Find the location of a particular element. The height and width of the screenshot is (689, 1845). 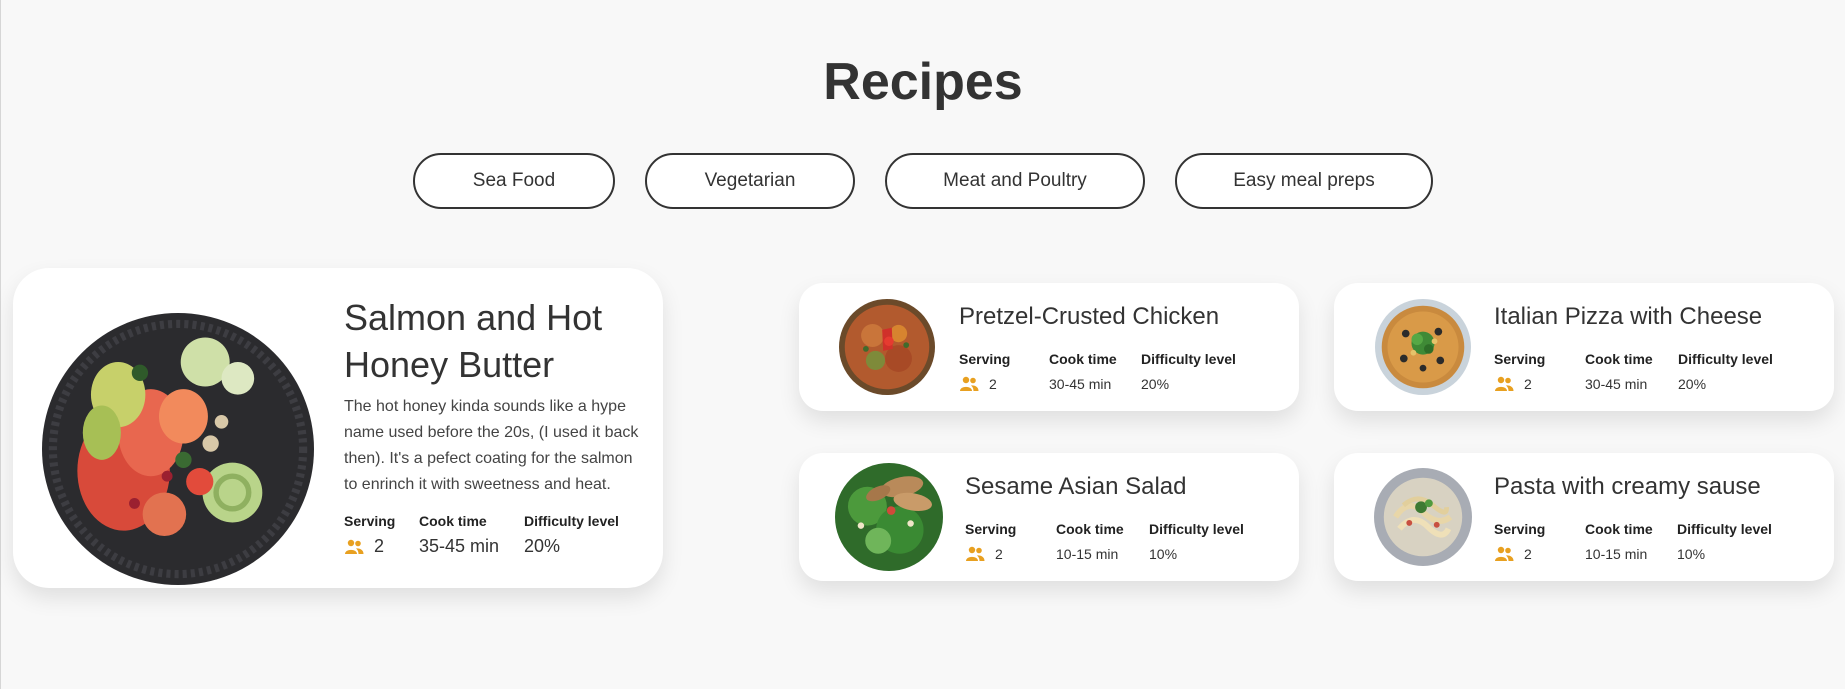

cook-time-stat: Cook time 35-45 min is located at coordinates (471, 535).